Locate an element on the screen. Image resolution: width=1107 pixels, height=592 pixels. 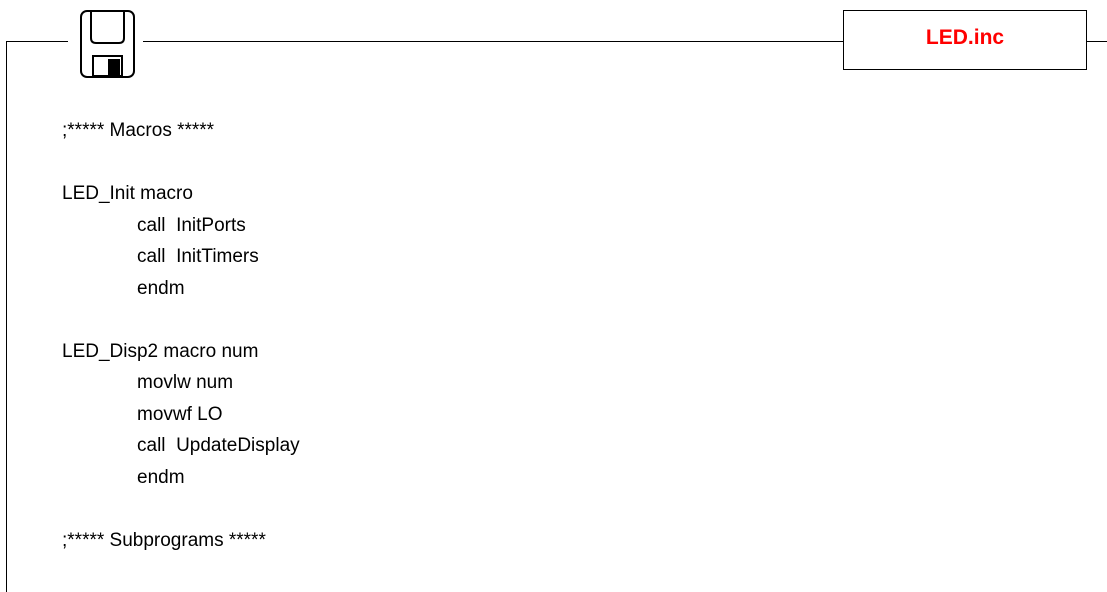
frame-left-border is located at coordinates (6, 316).